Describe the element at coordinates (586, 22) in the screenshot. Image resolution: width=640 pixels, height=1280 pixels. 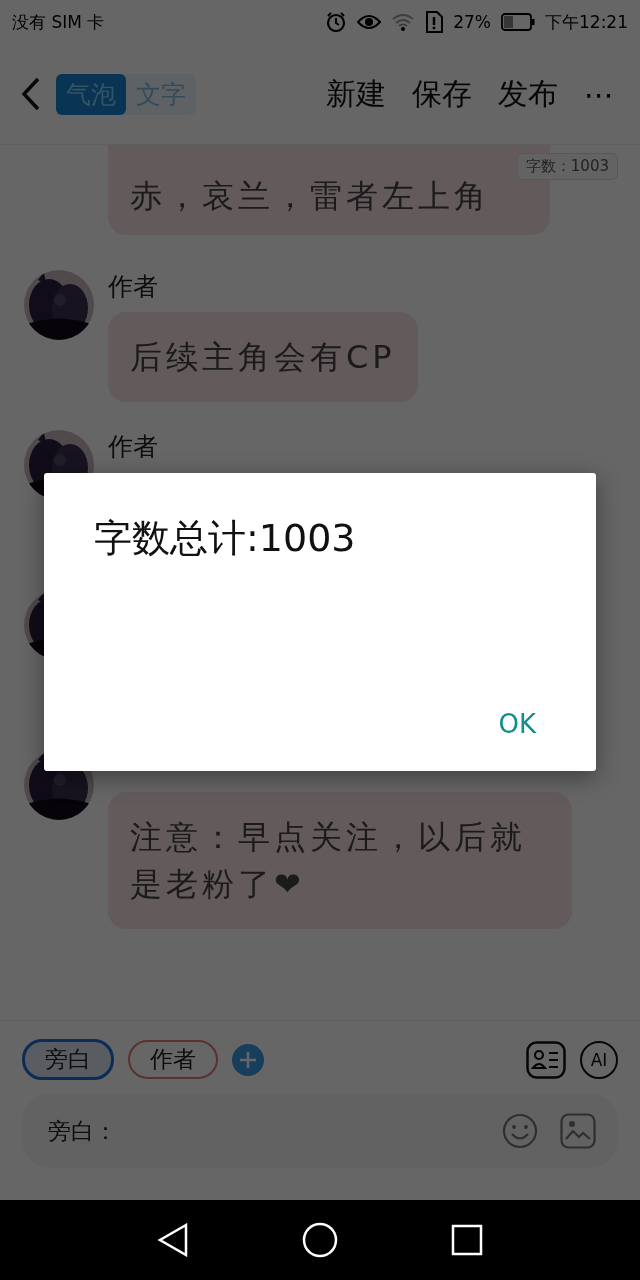
I see `clock-time: 下午12:21` at that location.